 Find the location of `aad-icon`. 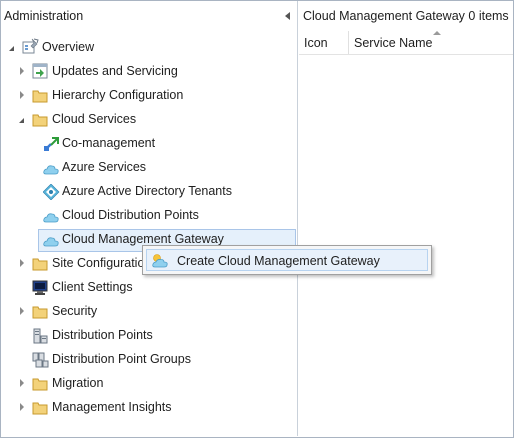

aad-icon is located at coordinates (51, 192).